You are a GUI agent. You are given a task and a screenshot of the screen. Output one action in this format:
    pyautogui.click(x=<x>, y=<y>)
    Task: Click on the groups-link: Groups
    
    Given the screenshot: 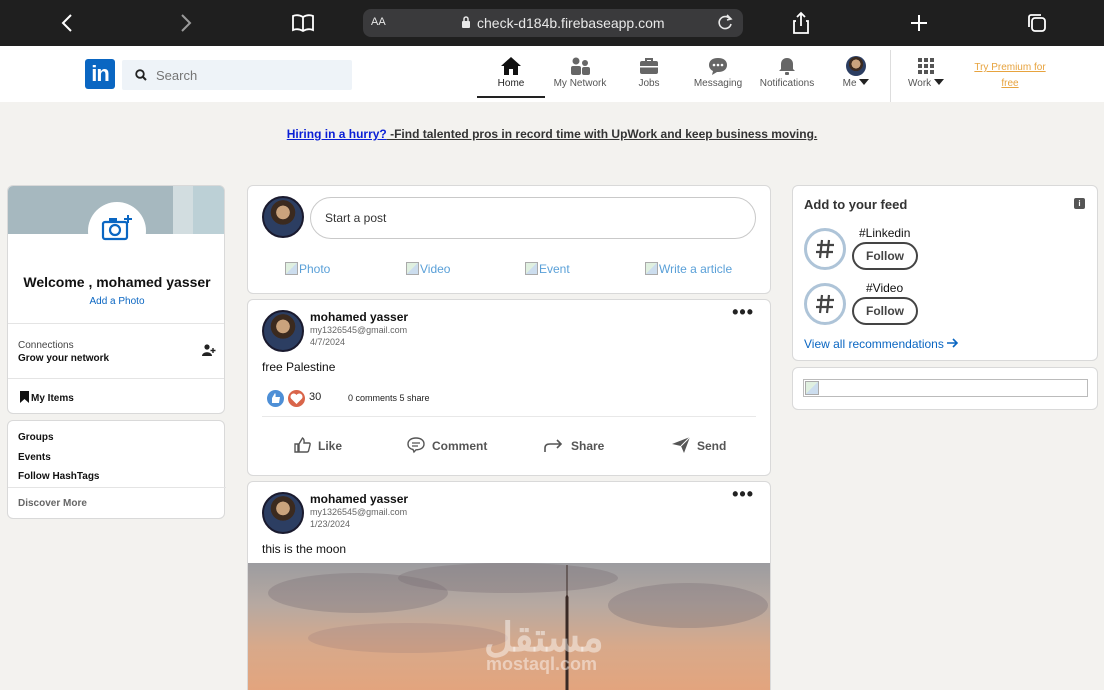 What is the action you would take?
    pyautogui.click(x=36, y=437)
    